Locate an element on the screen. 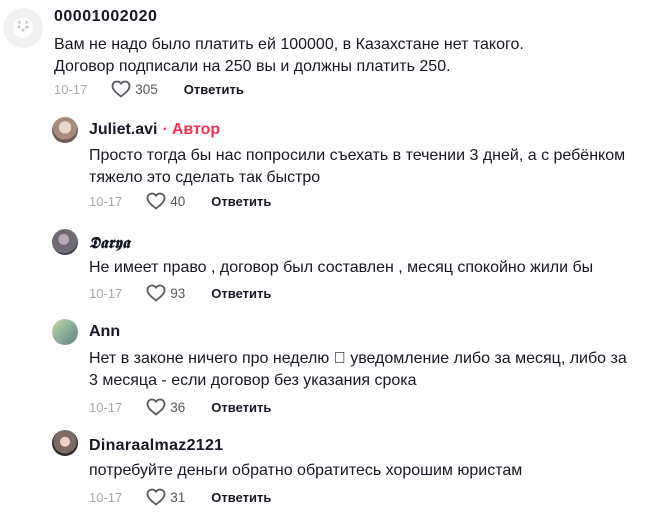 The image size is (653, 514). comment-username: Ann is located at coordinates (104, 332).